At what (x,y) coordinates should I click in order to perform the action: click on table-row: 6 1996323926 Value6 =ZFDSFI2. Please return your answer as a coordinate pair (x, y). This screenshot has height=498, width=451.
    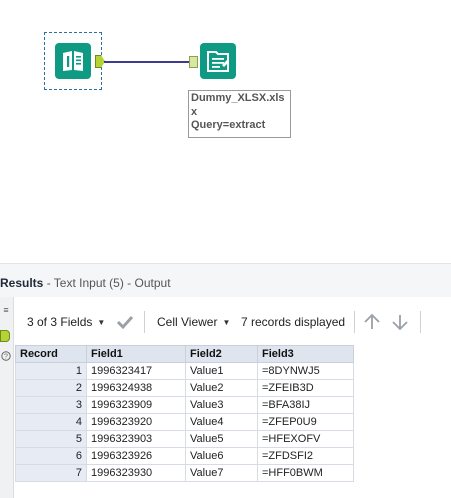
    Looking at the image, I should click on (184, 456).